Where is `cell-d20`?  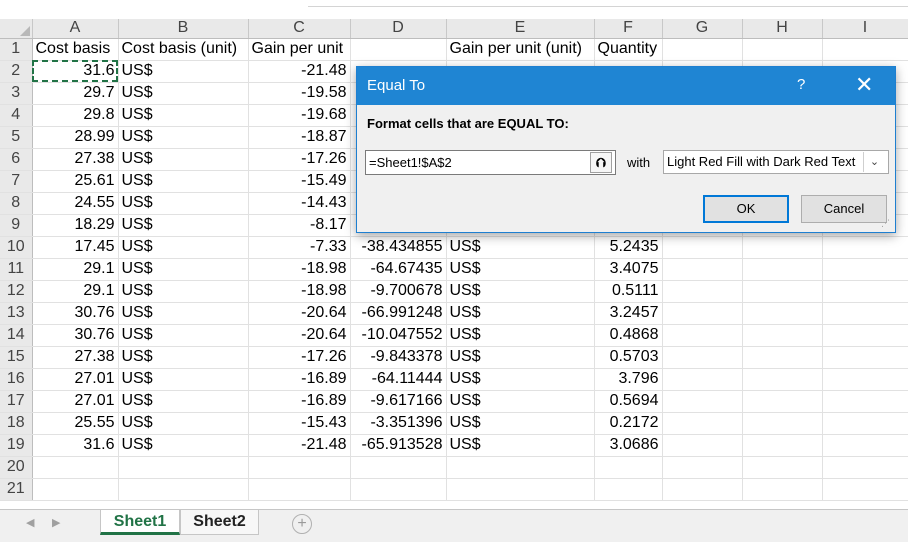 cell-d20 is located at coordinates (398, 467).